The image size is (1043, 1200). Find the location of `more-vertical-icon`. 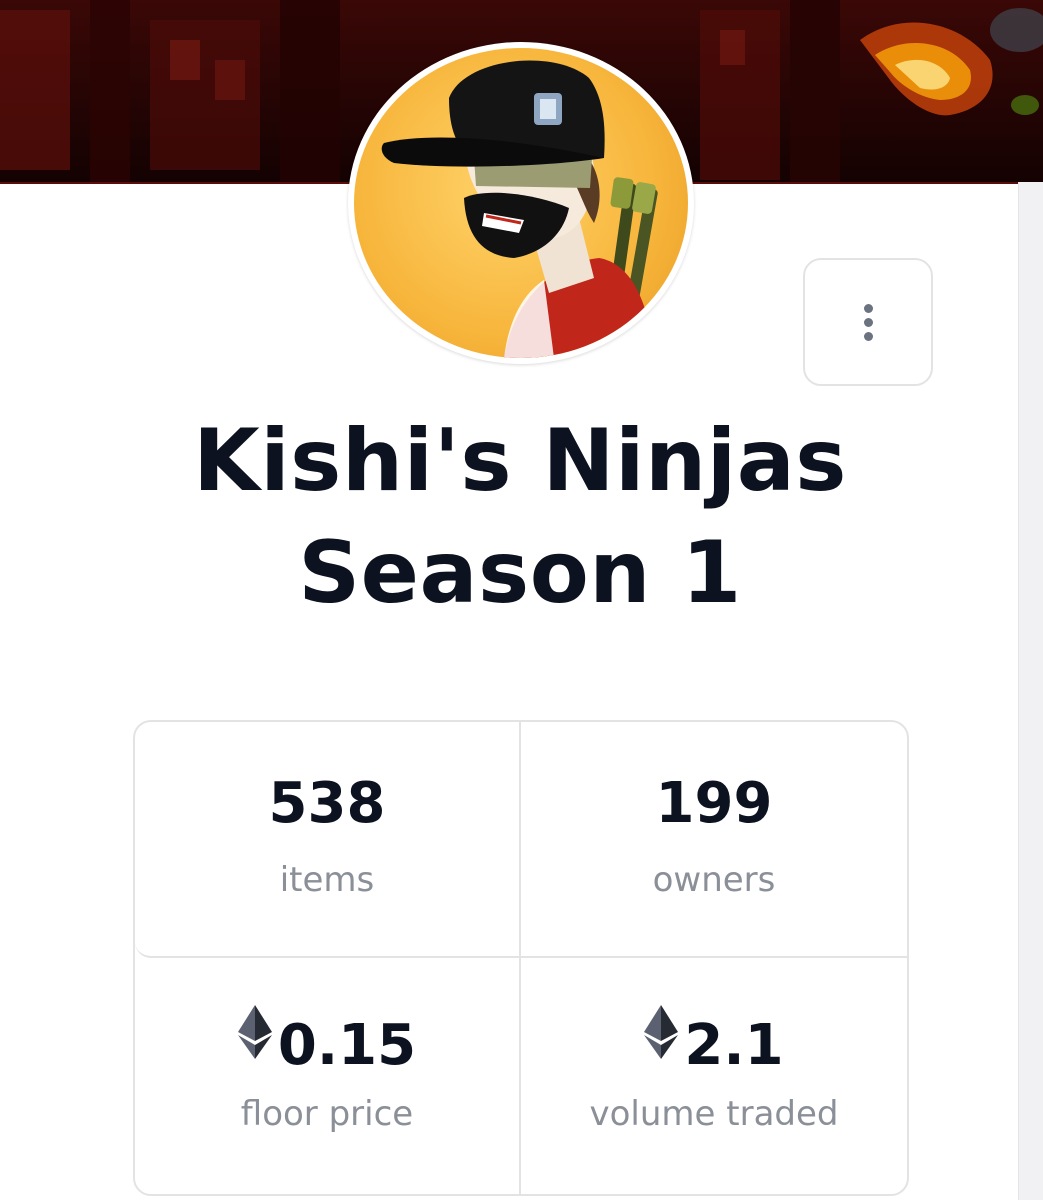

more-vertical-icon is located at coordinates (869, 323).